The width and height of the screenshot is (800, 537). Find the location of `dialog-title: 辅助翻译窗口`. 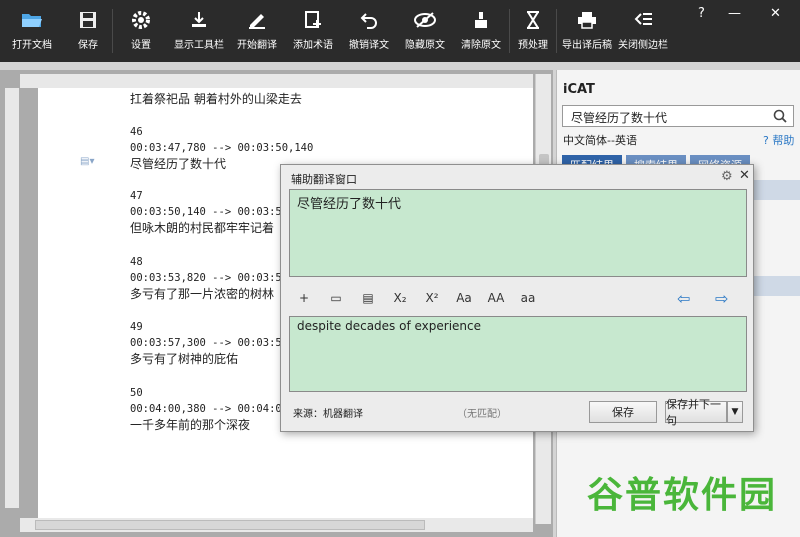

dialog-title: 辅助翻译窗口 is located at coordinates (324, 179).